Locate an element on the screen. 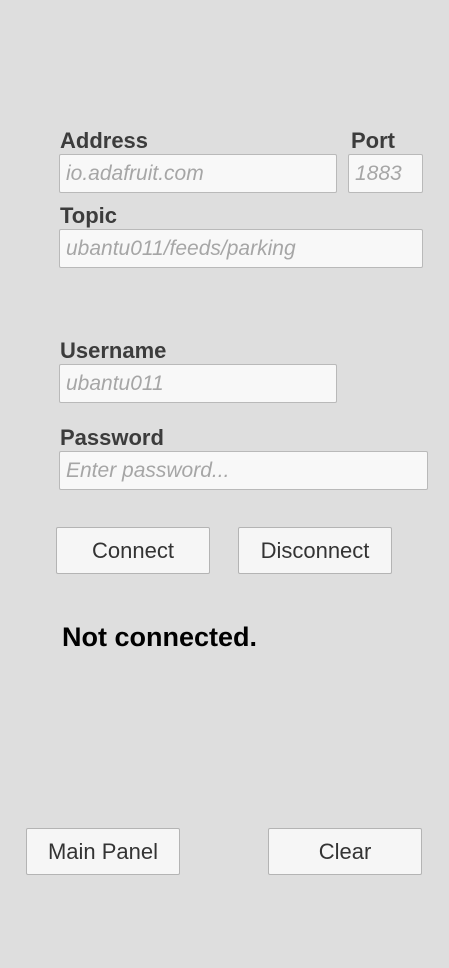 The image size is (449, 968). port-label: Port is located at coordinates (373, 140).